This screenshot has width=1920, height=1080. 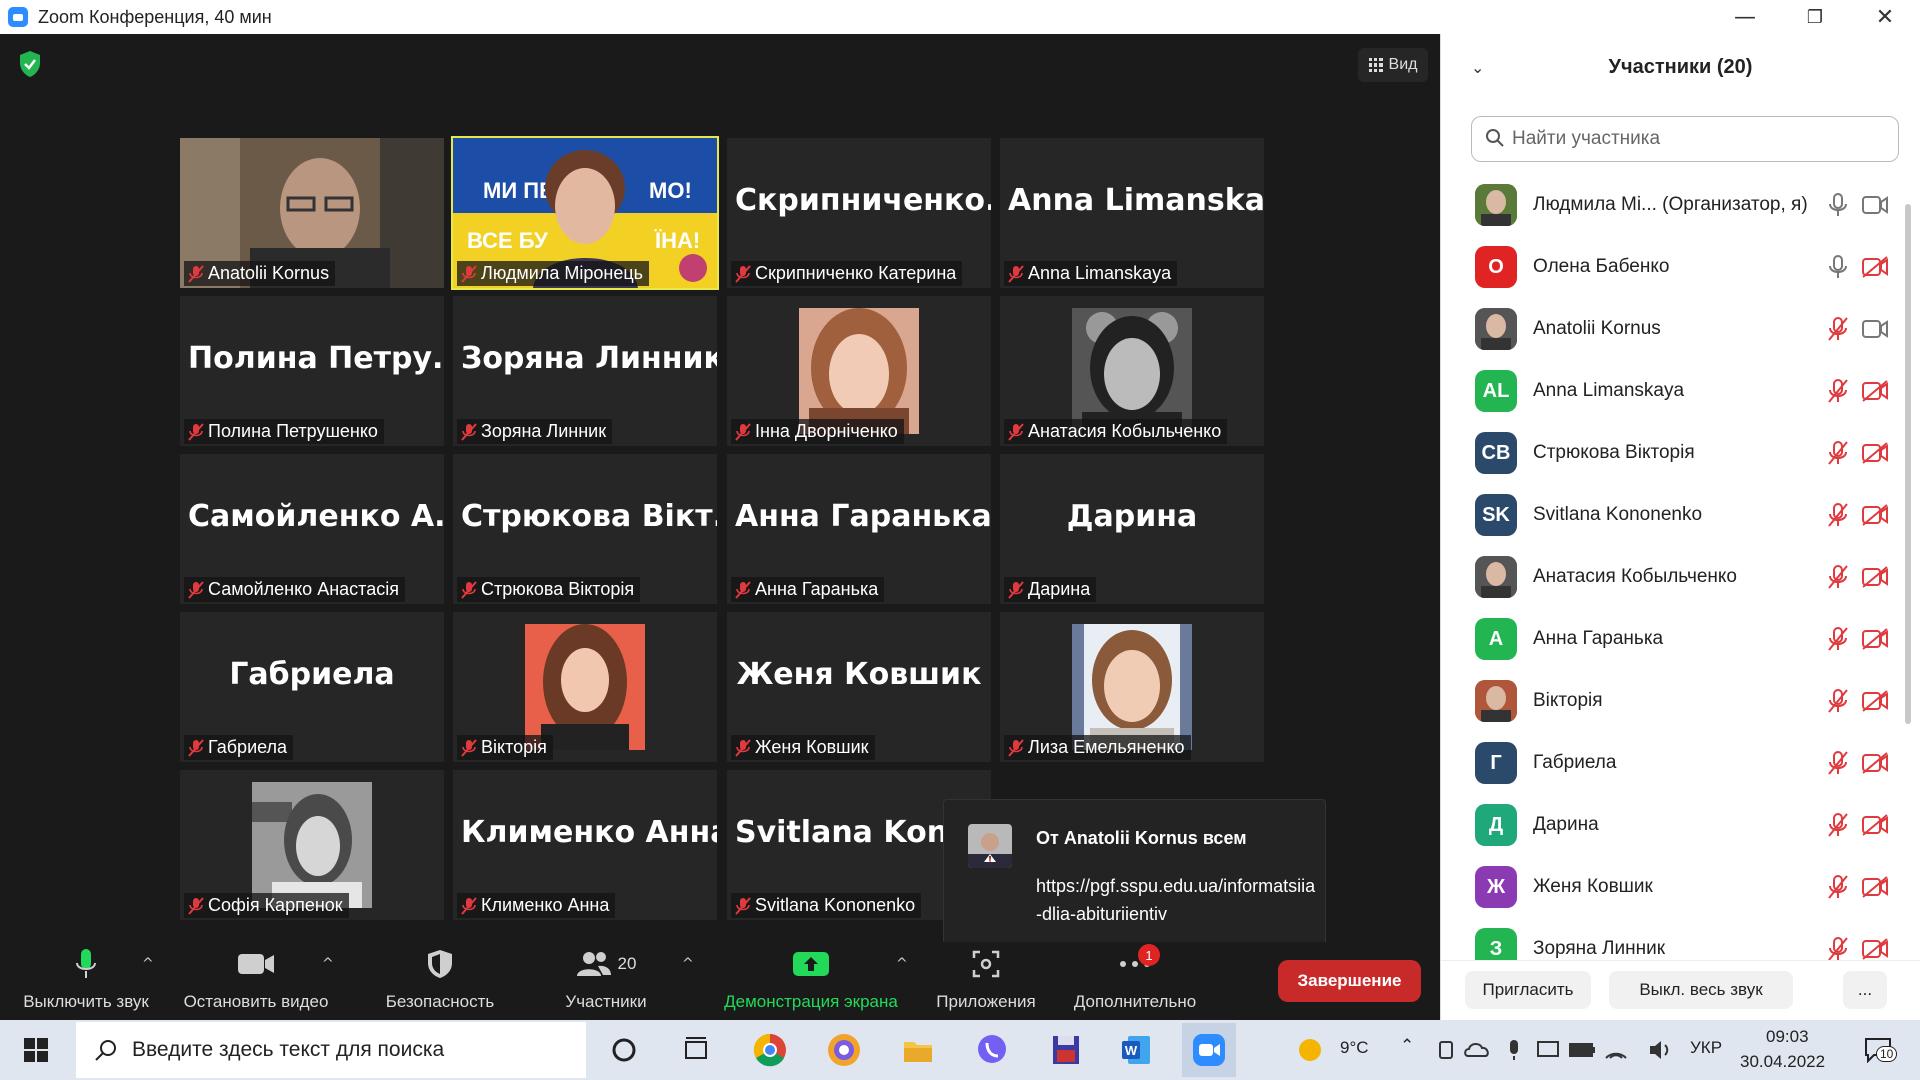 I want to click on yandex-browser-icon, so click(x=844, y=1050).